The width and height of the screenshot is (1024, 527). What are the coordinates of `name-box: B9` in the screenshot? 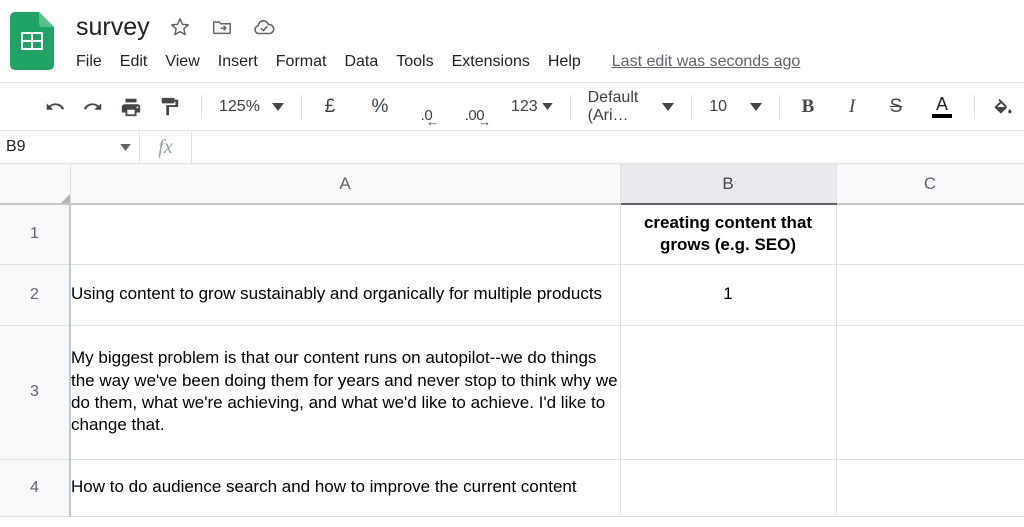 It's located at (70, 147).